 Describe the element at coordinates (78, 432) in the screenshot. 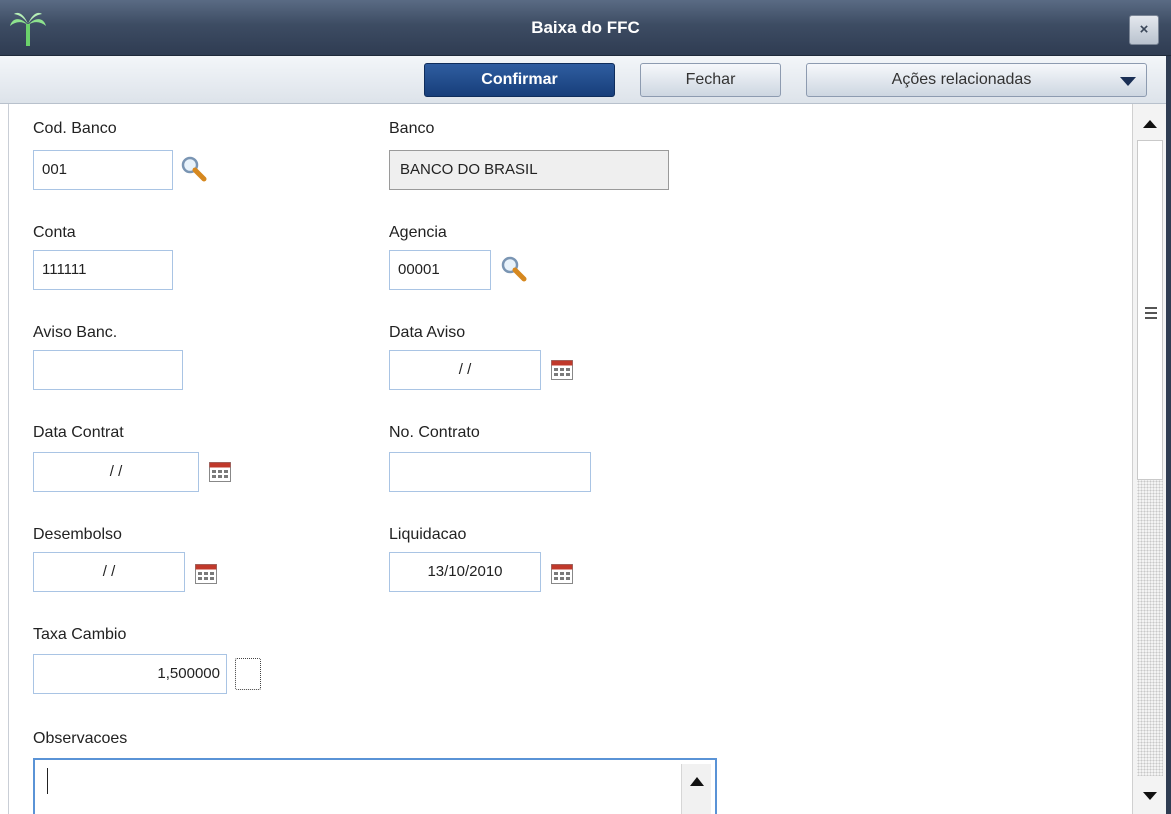

I see `data-contrat-label: Data Contrat` at that location.